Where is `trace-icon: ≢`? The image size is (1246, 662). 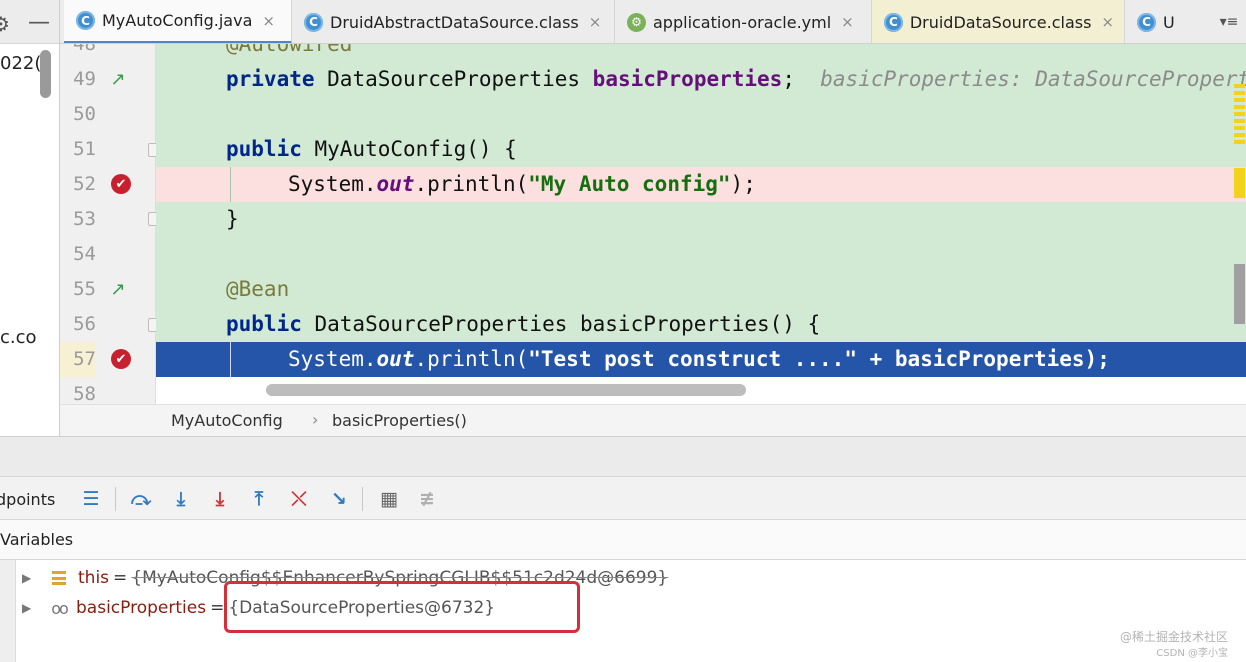
trace-icon: ≢ is located at coordinates (427, 499).